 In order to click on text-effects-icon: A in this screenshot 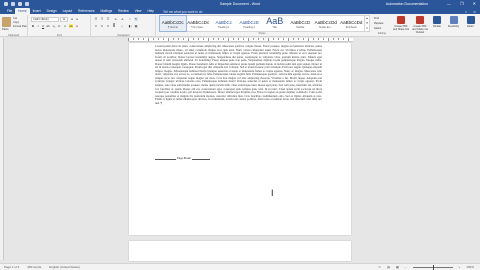, I will do `click(65, 26)`.